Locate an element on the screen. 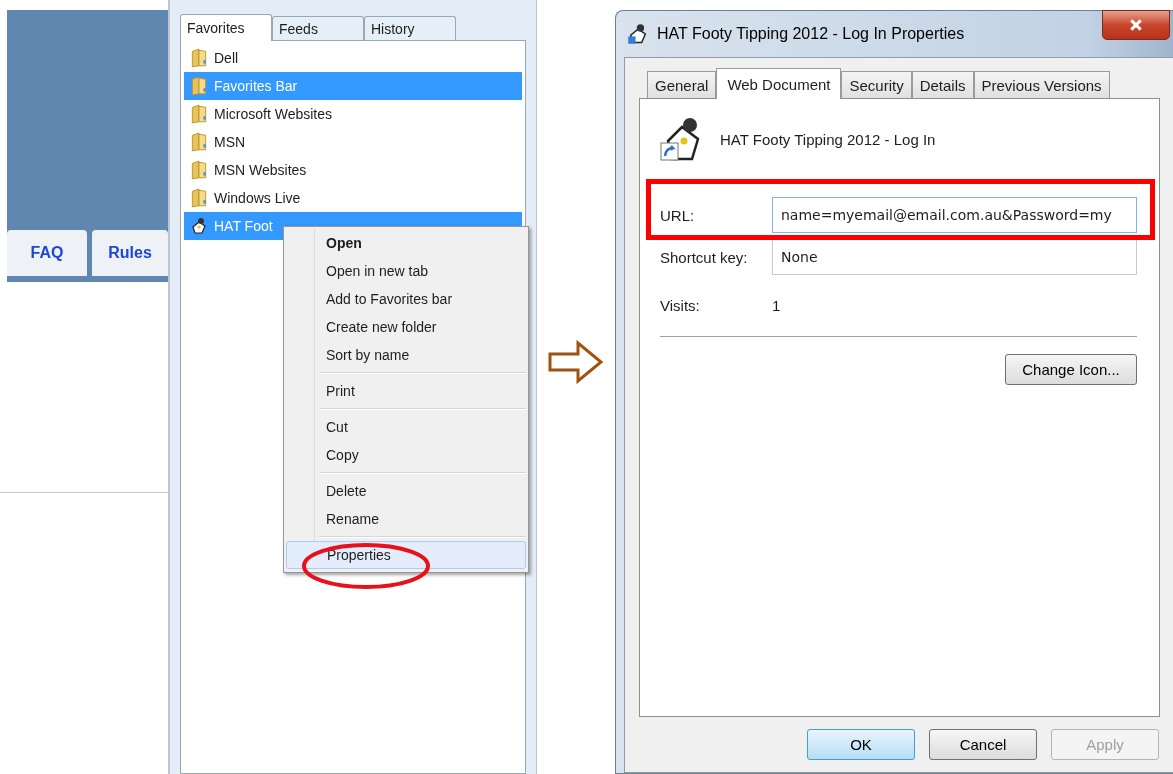 The width and height of the screenshot is (1173, 774). menu-item: Properties is located at coordinates (406, 555).